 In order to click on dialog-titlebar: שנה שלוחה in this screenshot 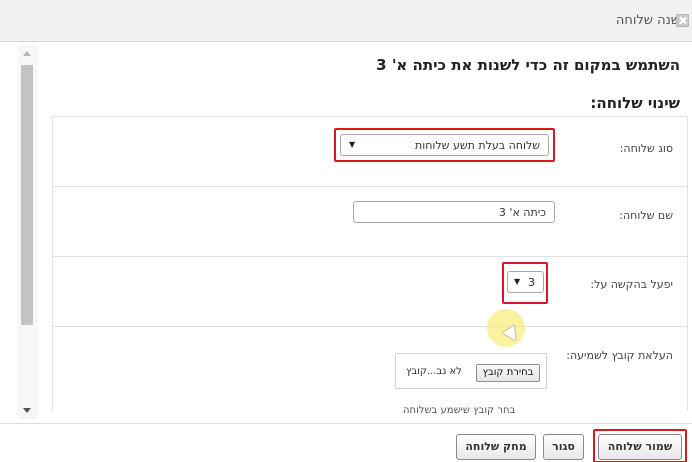, I will do `click(346, 21)`.